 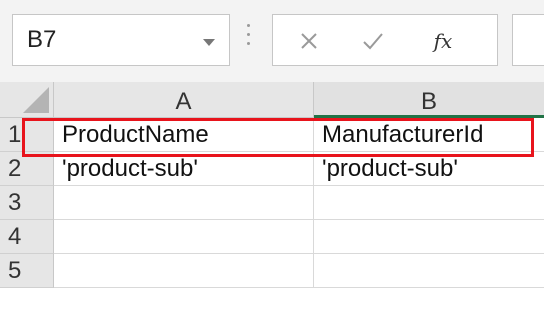 What do you see at coordinates (184, 203) in the screenshot?
I see `cell-a3` at bounding box center [184, 203].